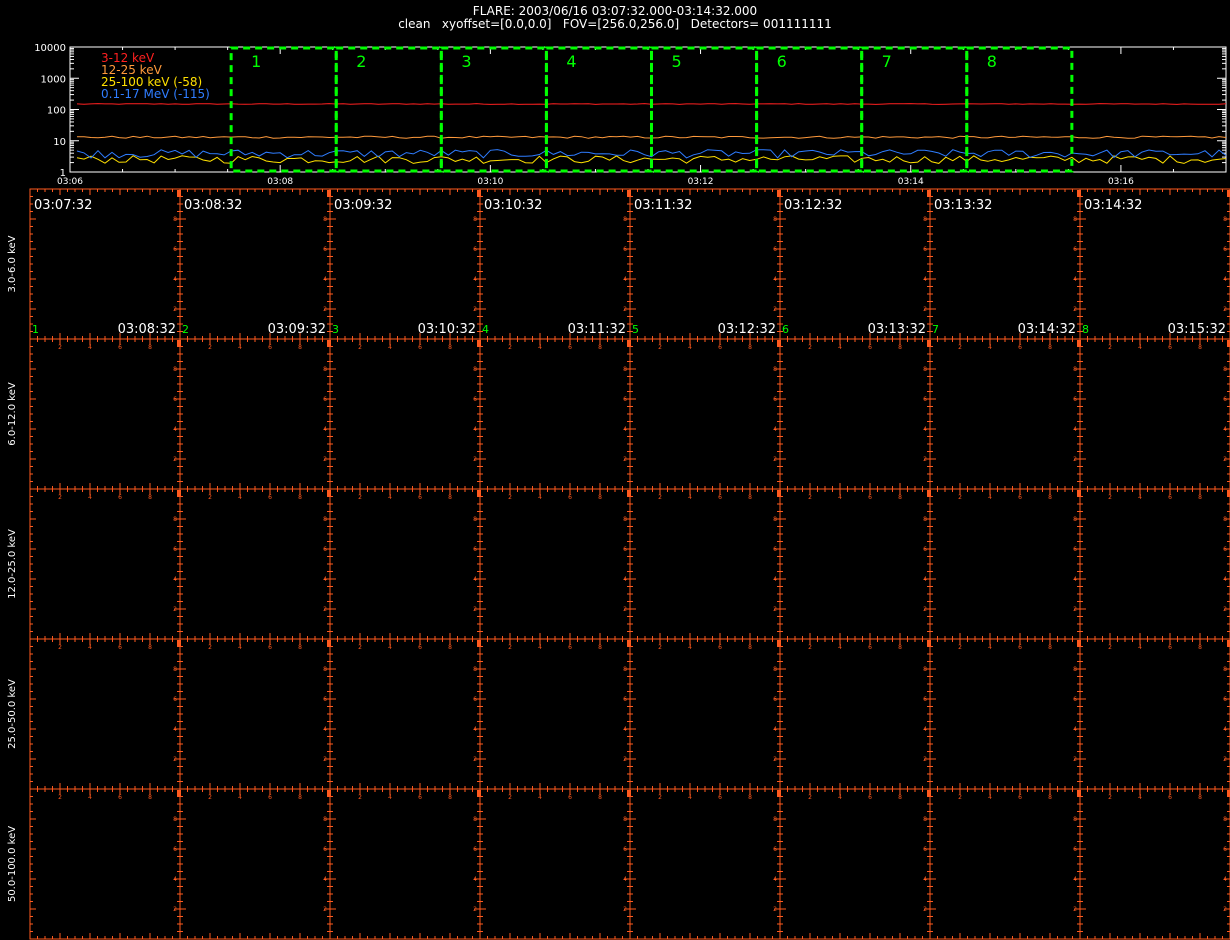 The width and height of the screenshot is (1230, 940). What do you see at coordinates (256, 61) in the screenshot?
I see `interval-box-label-1: 1` at bounding box center [256, 61].